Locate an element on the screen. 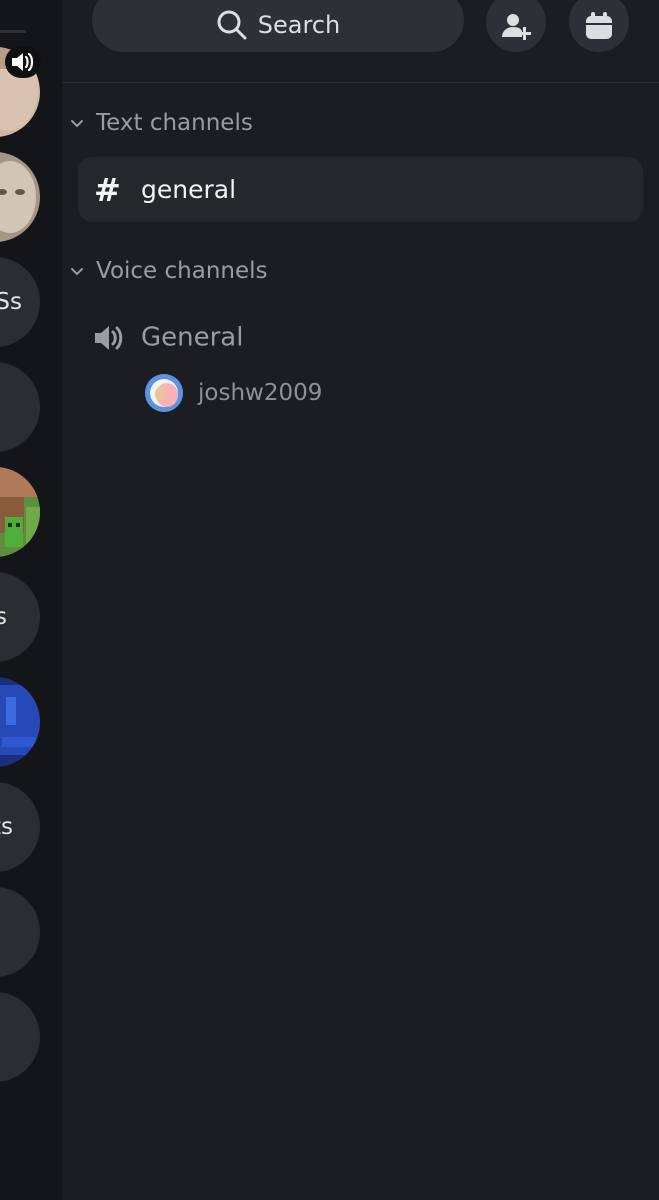  server-8-label: ts is located at coordinates (6, 827).